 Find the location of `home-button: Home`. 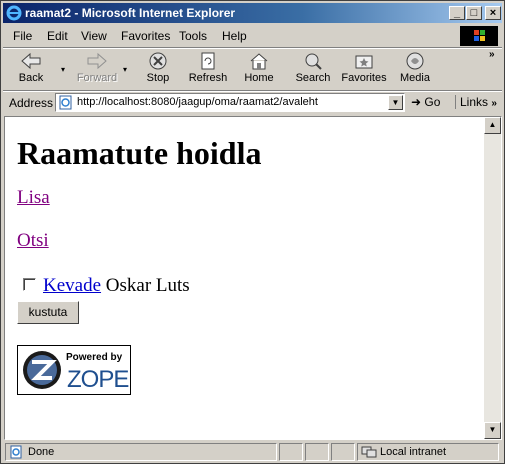

home-button: Home is located at coordinates (259, 69).